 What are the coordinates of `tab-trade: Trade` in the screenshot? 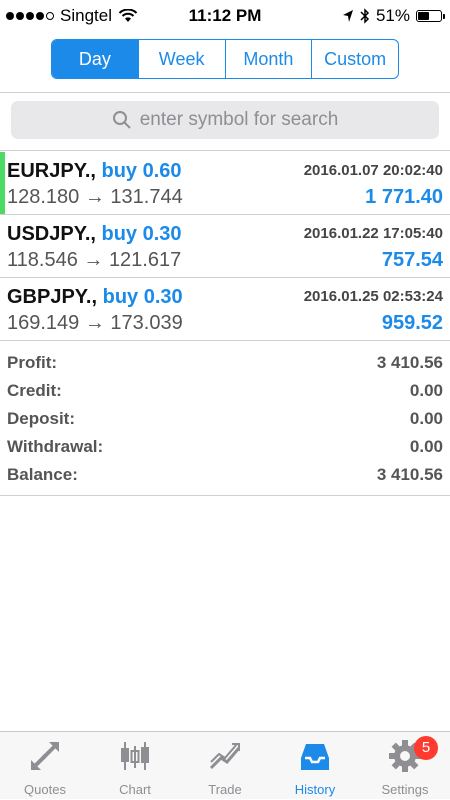 It's located at (225, 766).